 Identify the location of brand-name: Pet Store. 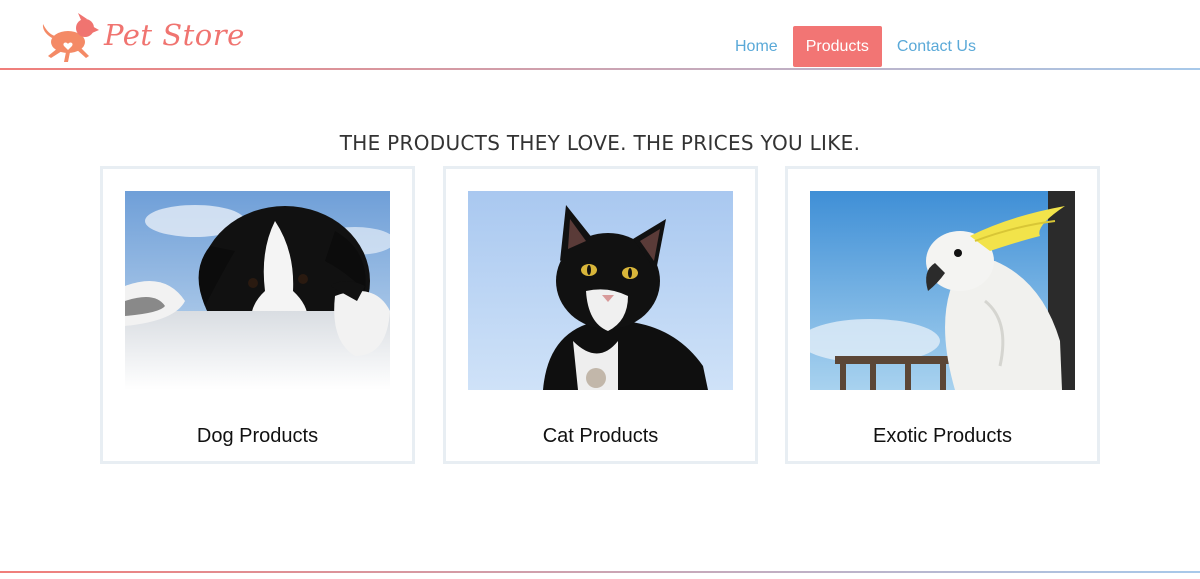
(174, 35).